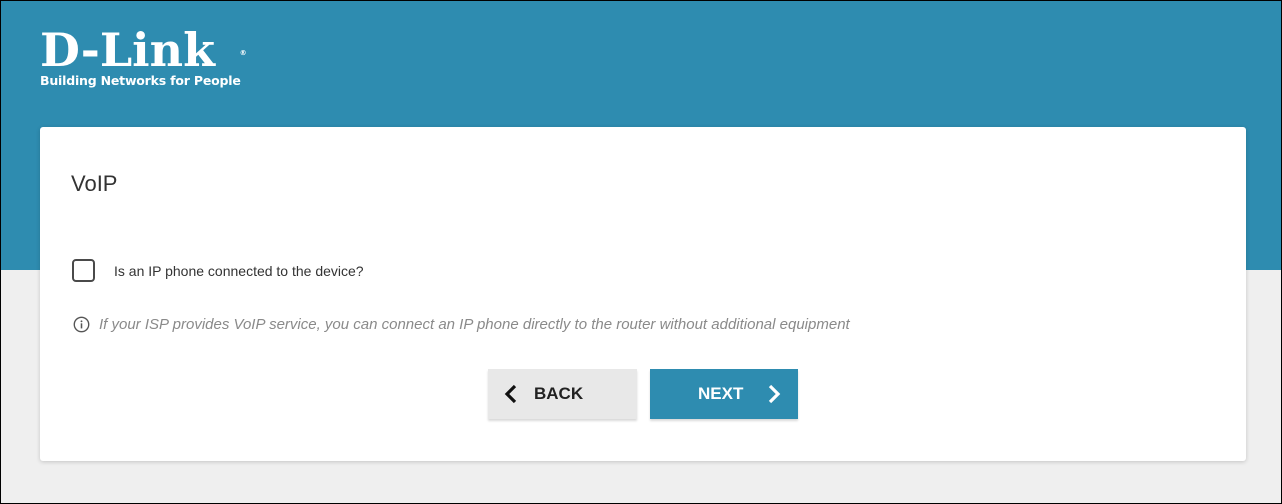  I want to click on ip-phone-label: Is an IP phone connected to the device?, so click(239, 271).